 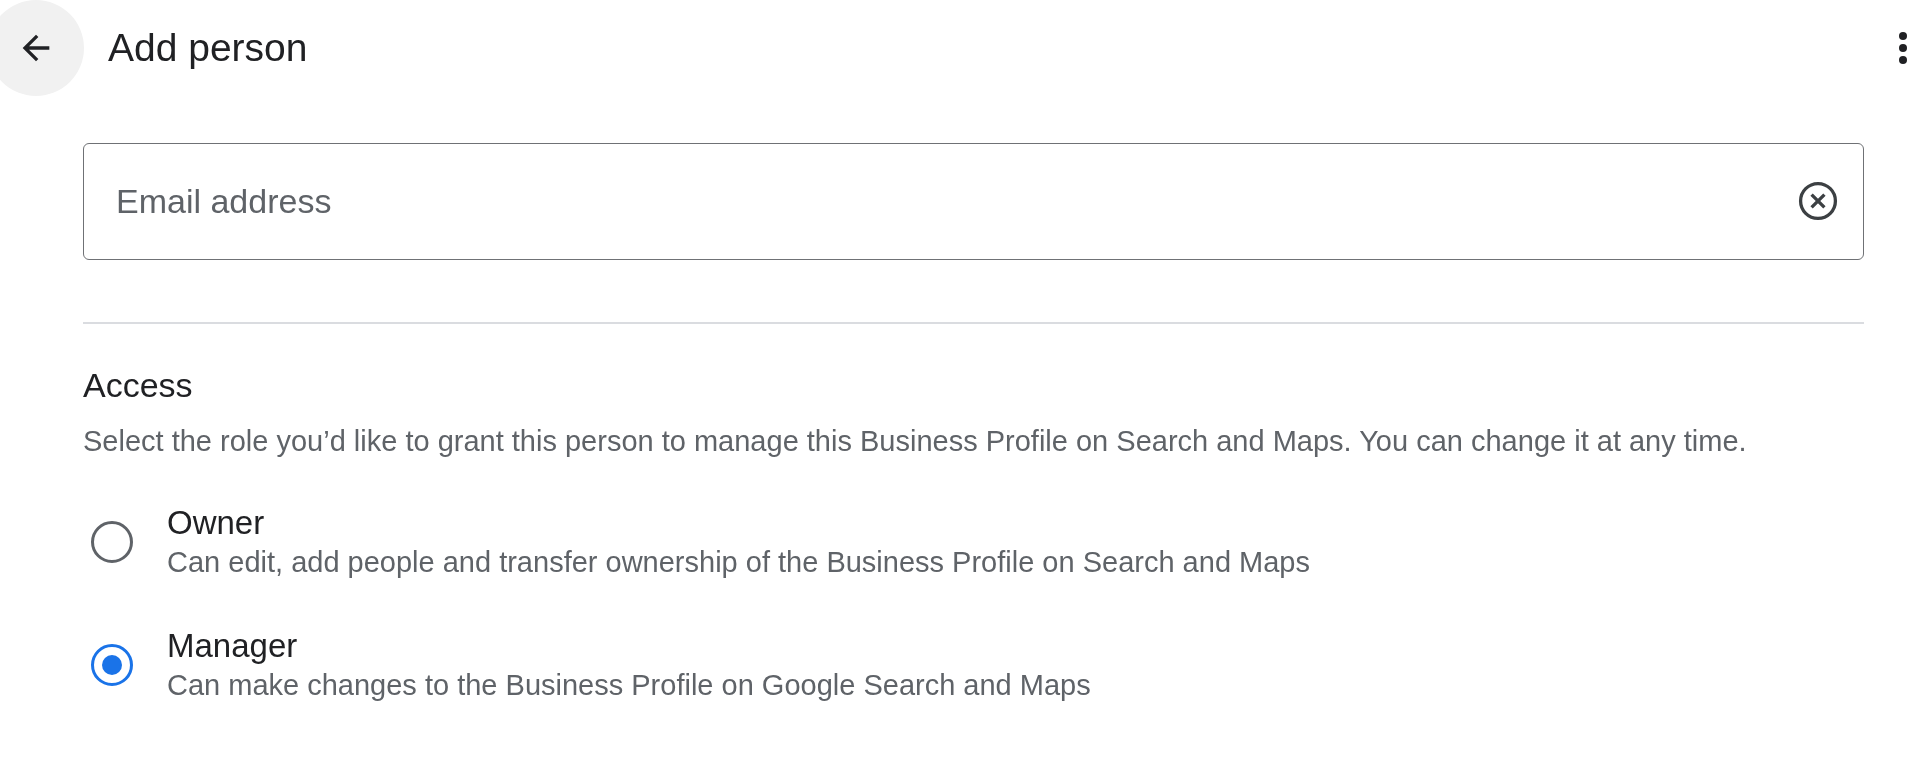 I want to click on more-vertical-icon, so click(x=1903, y=48).